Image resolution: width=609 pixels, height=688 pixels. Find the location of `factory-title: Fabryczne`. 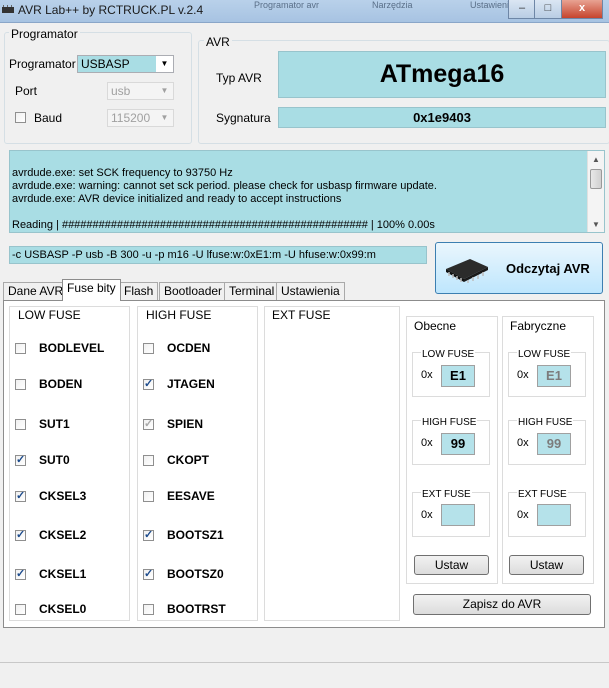

factory-title: Fabryczne is located at coordinates (538, 326).